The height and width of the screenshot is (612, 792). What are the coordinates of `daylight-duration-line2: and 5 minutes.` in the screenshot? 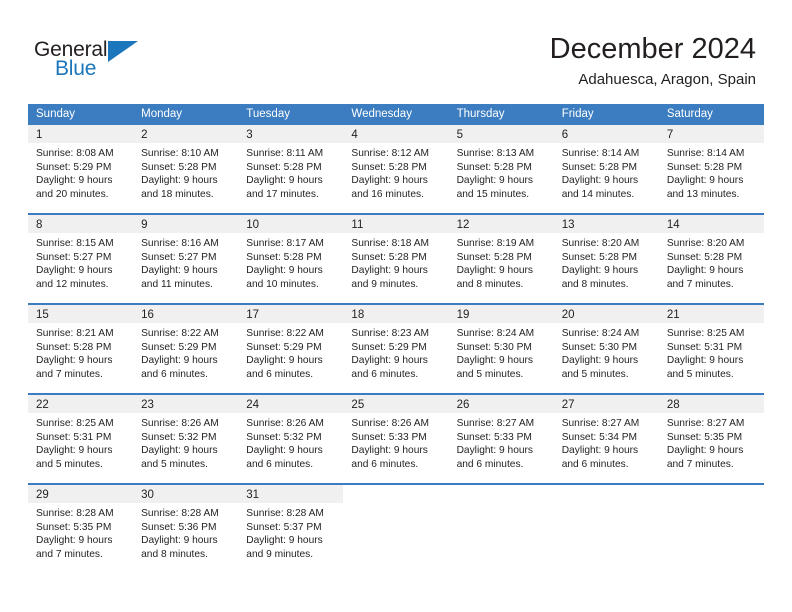 It's located at (490, 374).